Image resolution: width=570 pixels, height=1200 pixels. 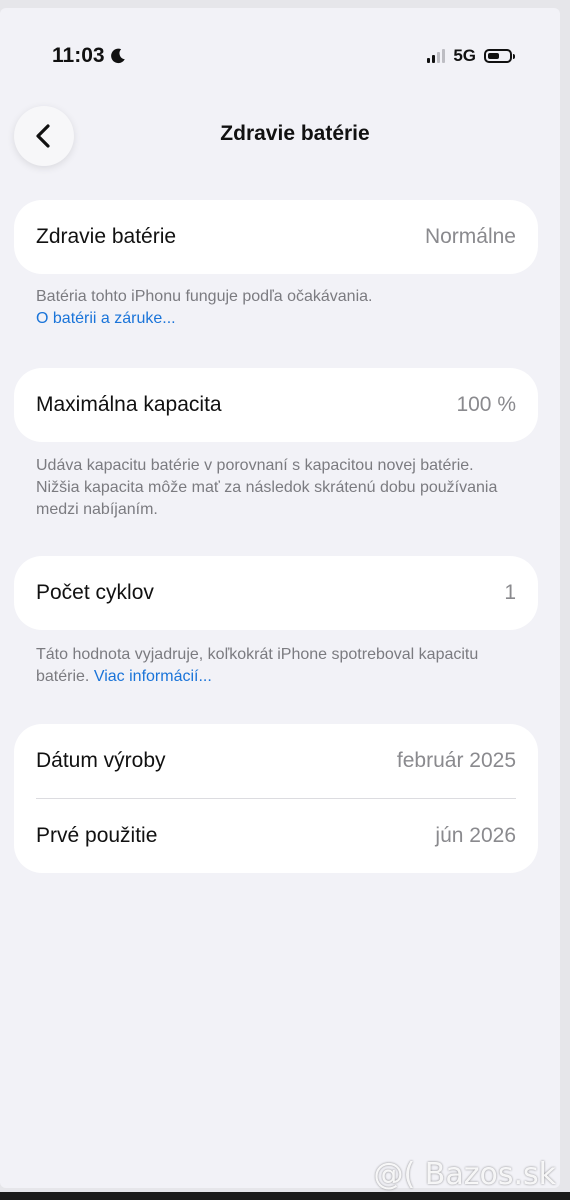 I want to click on cycle-count-card: Počet cyklov 1, so click(x=276, y=593).